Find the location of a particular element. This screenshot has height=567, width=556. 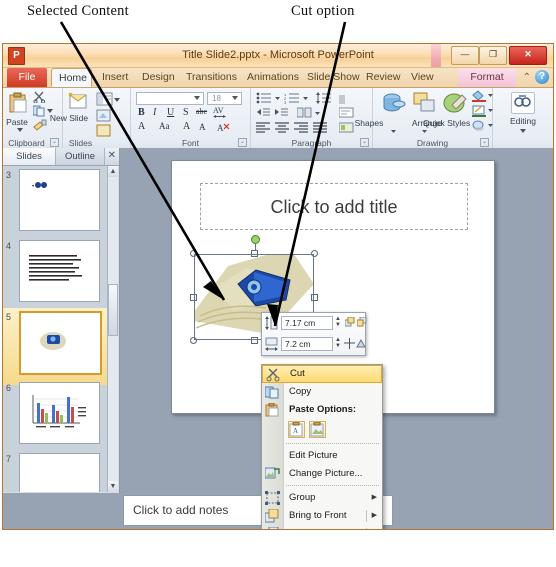

context-menu-item-bring-to-front: Bring to Front ▶ is located at coordinates (322, 516).